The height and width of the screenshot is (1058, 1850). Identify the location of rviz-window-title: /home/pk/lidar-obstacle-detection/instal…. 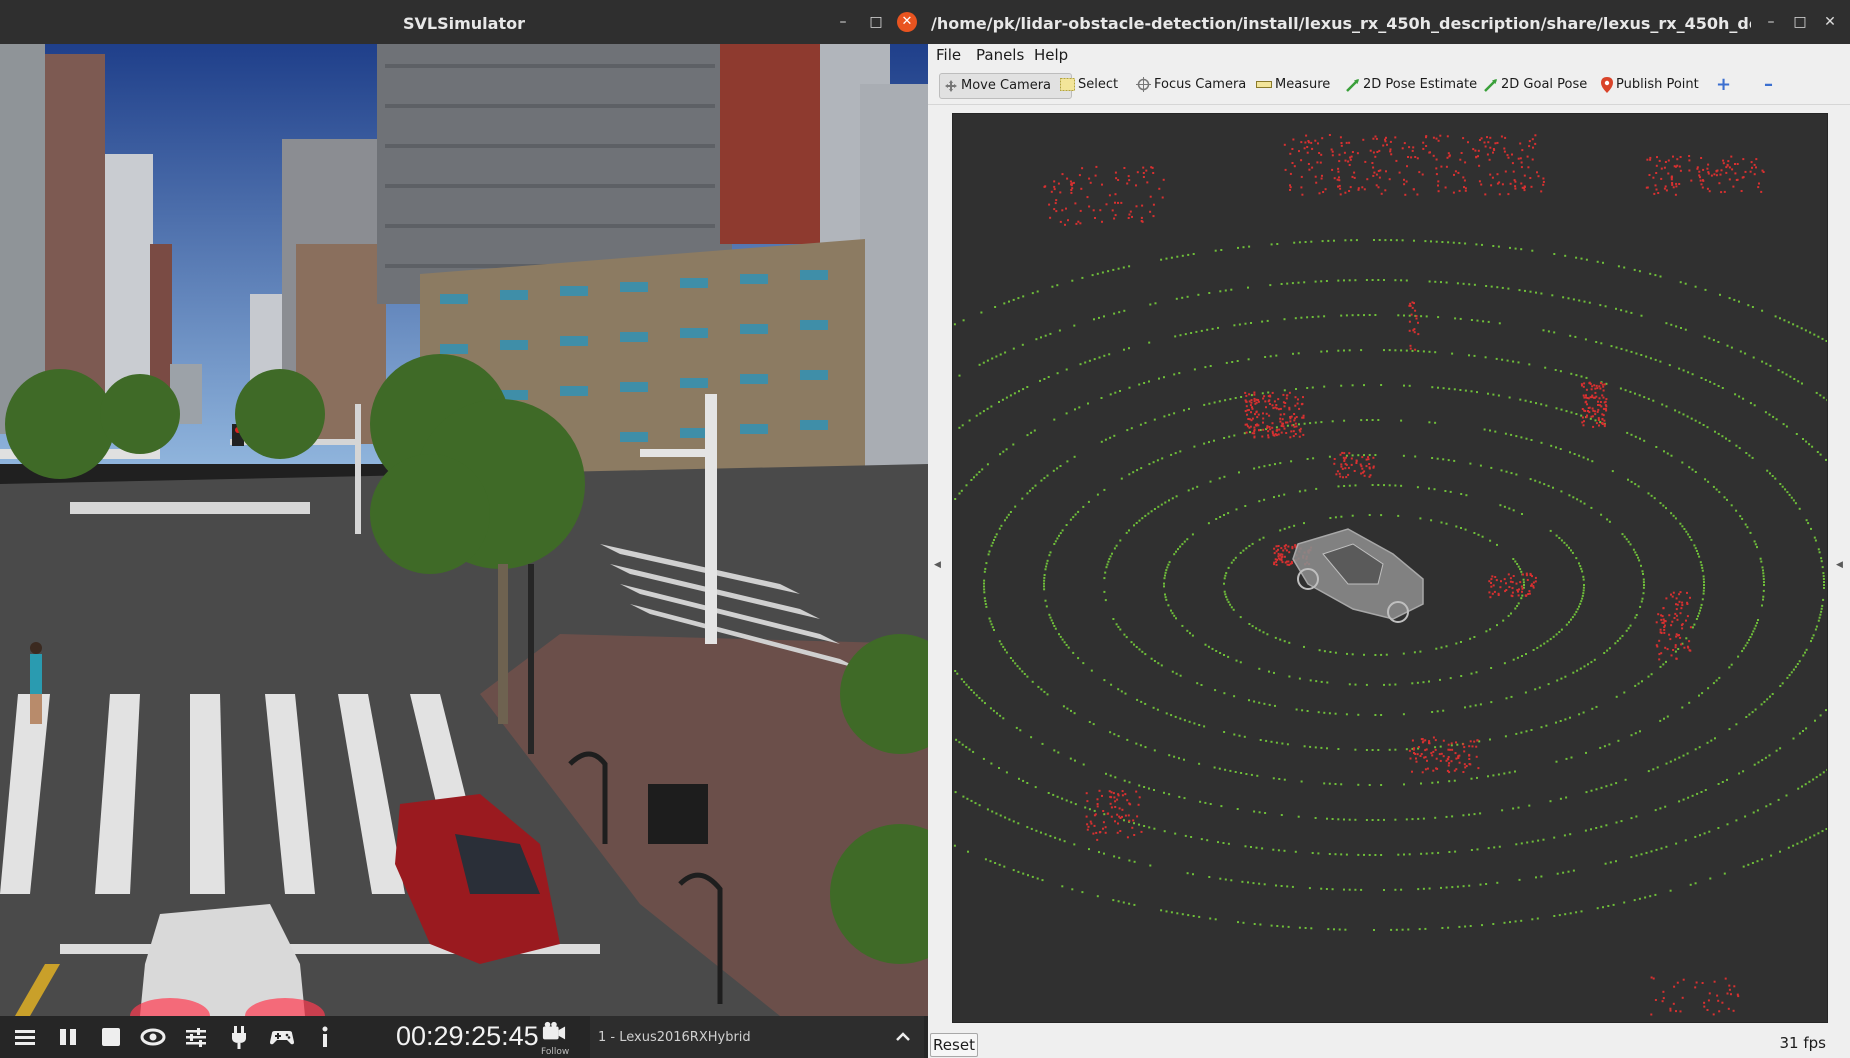
(1341, 23).